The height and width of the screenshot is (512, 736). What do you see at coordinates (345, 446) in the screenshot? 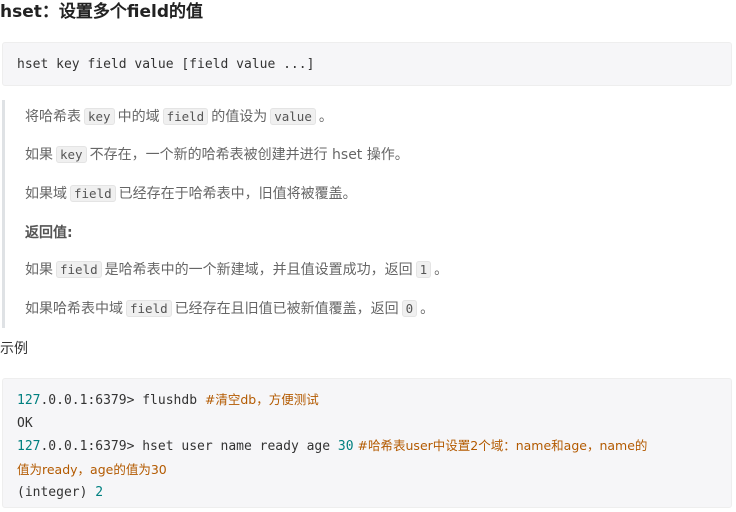
I see `code-number: 30` at bounding box center [345, 446].